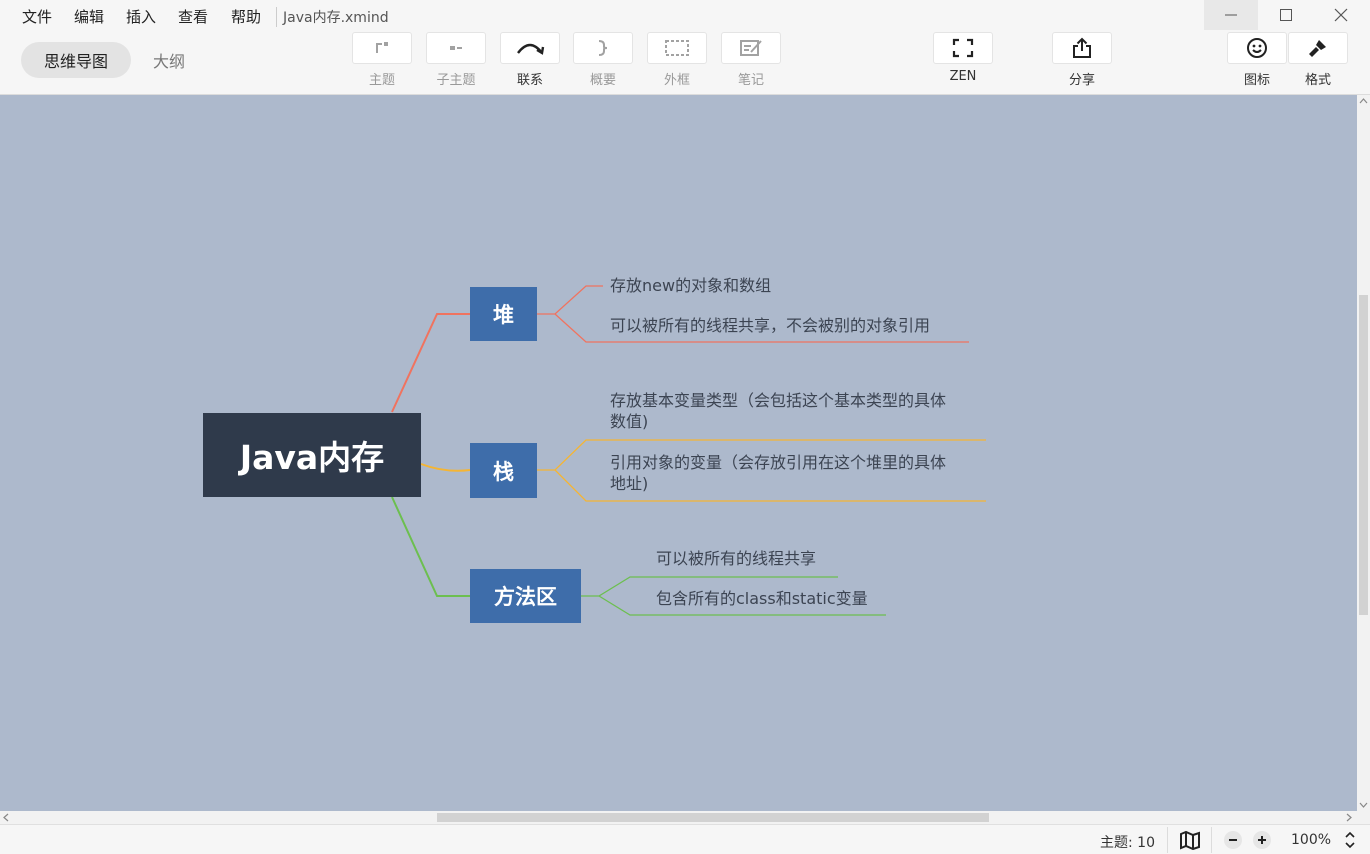 The height and width of the screenshot is (854, 1370). Describe the element at coordinates (37, 16) in the screenshot. I see `menu-file: 文件` at that location.